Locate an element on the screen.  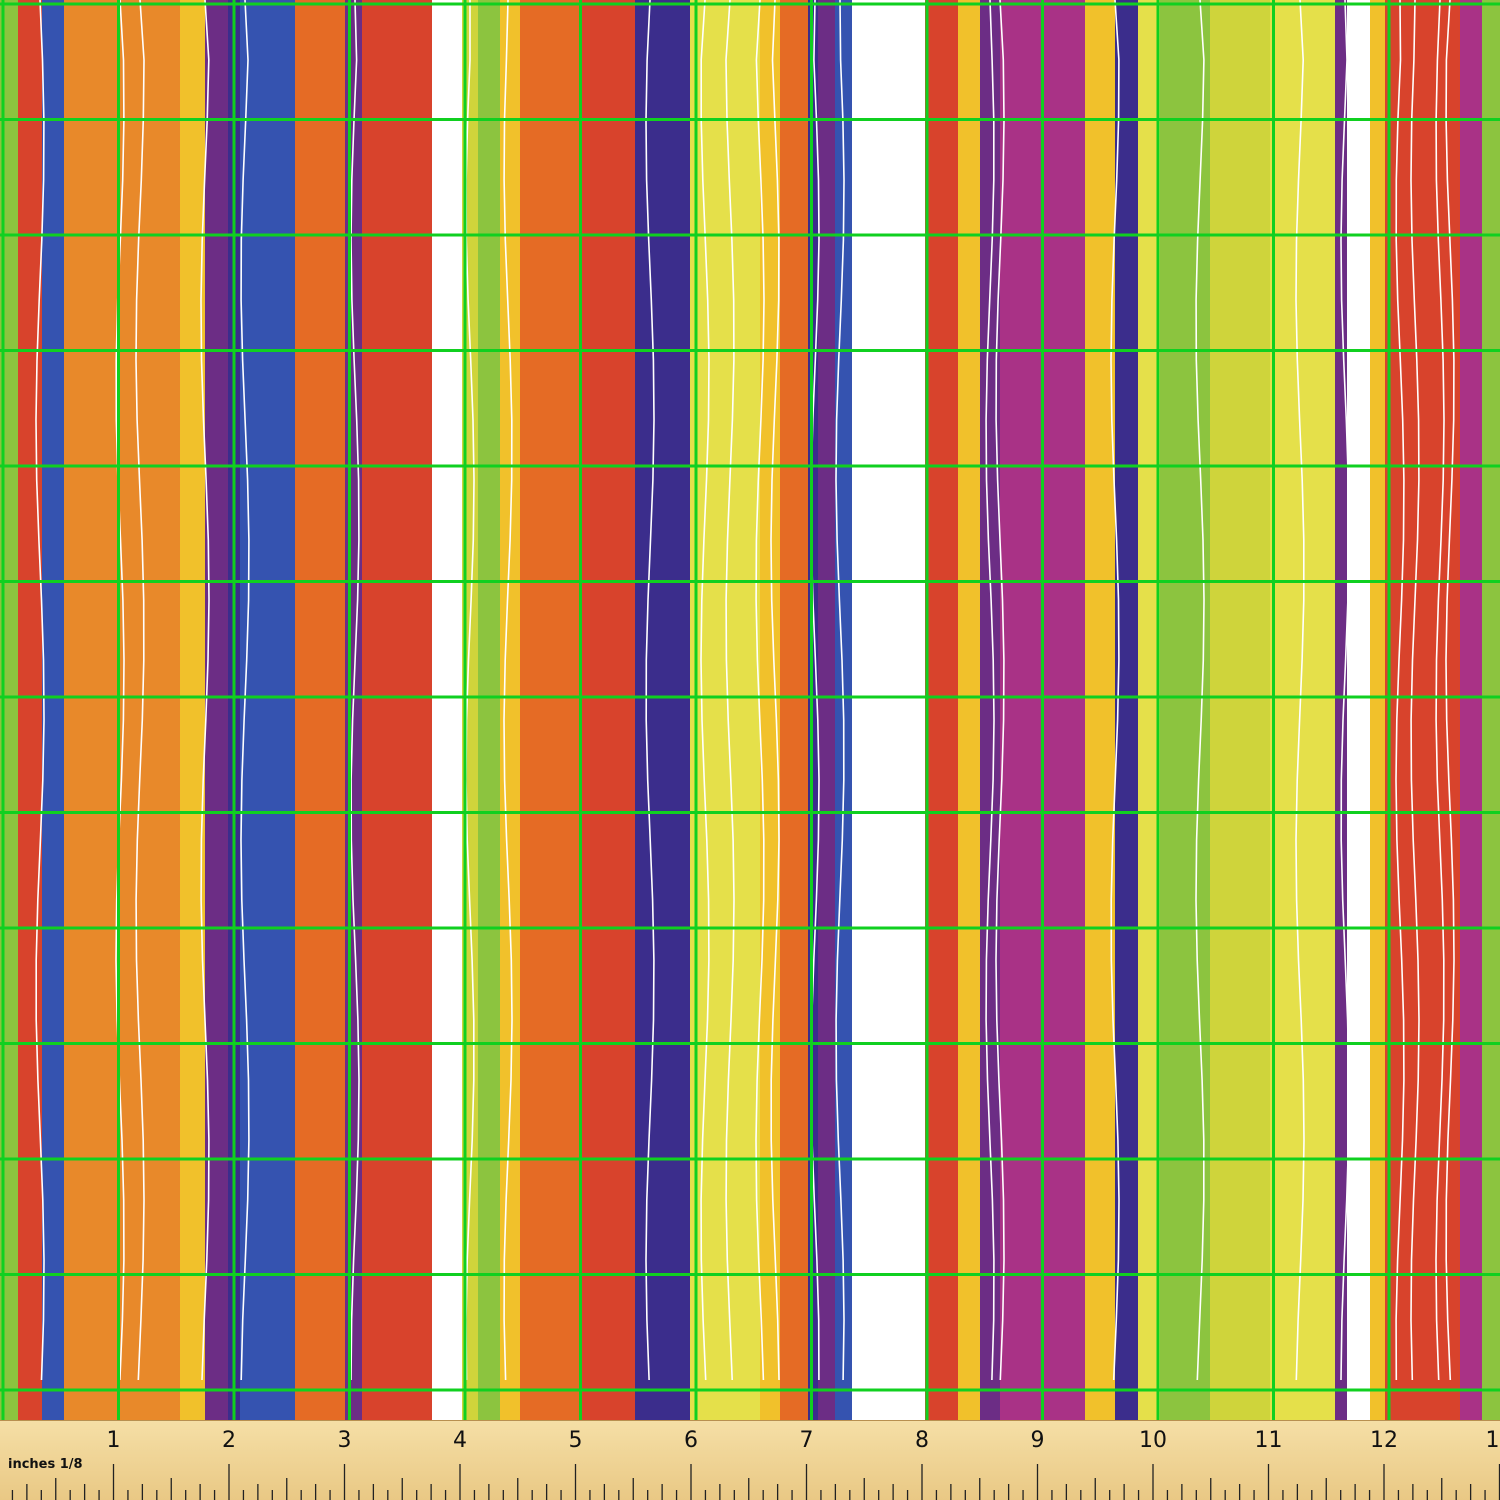
ruler-number: 3 is located at coordinates (344, 1440).